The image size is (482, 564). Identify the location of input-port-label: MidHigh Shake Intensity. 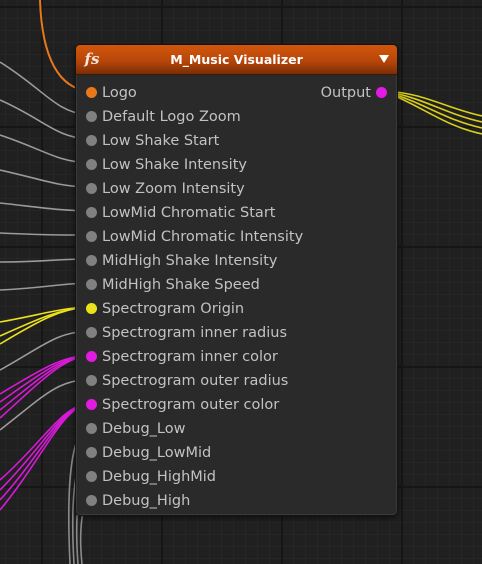
(190, 261).